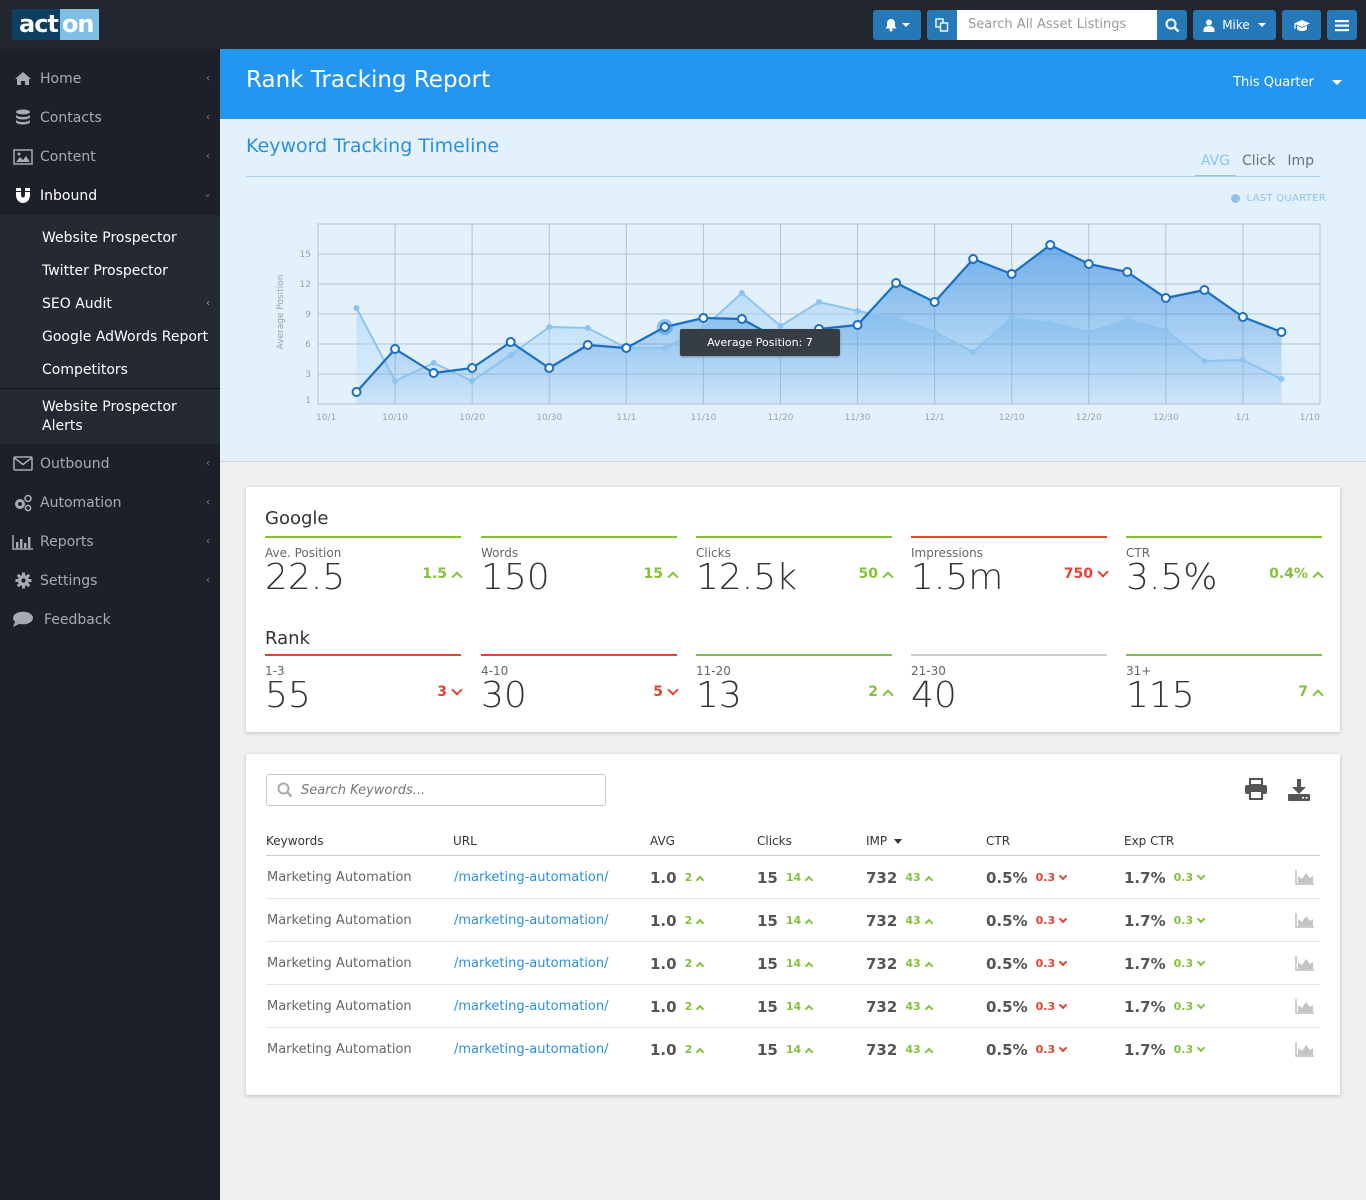 The height and width of the screenshot is (1200, 1366). What do you see at coordinates (110, 463) in the screenshot?
I see `sidebar-item-outbound: Outbound ‹` at bounding box center [110, 463].